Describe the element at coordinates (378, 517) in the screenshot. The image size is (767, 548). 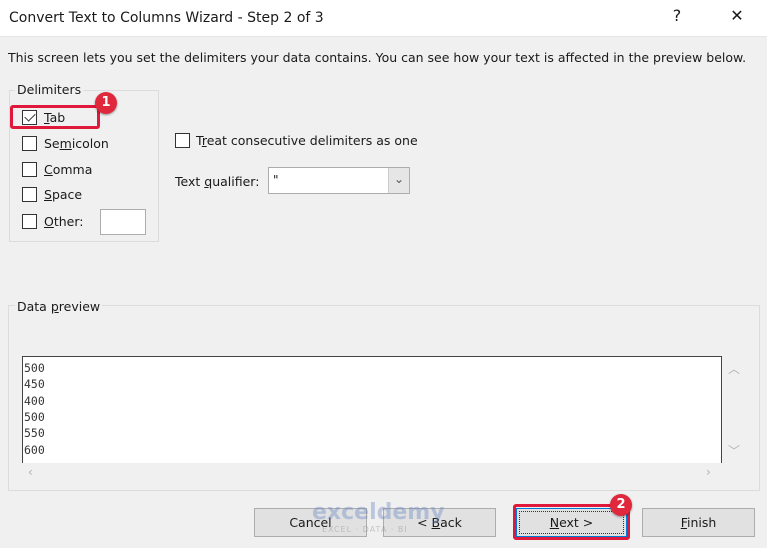
I see `watermark-logo: exceldemy EXCEL · DATA · BI` at that location.